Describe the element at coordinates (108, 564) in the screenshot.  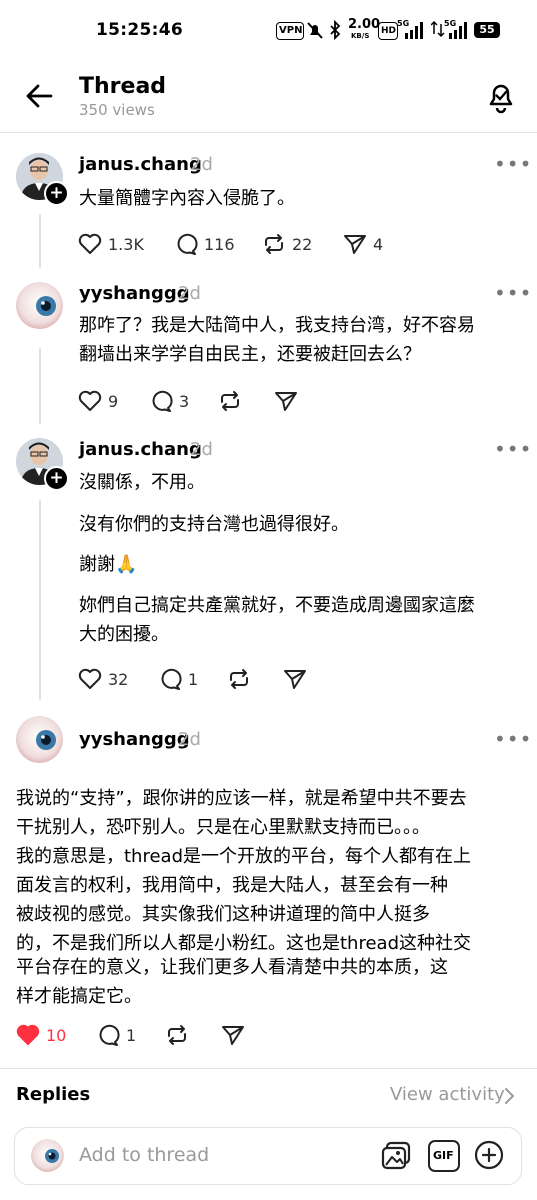
I see `post-text-line: 謝謝🙏` at that location.